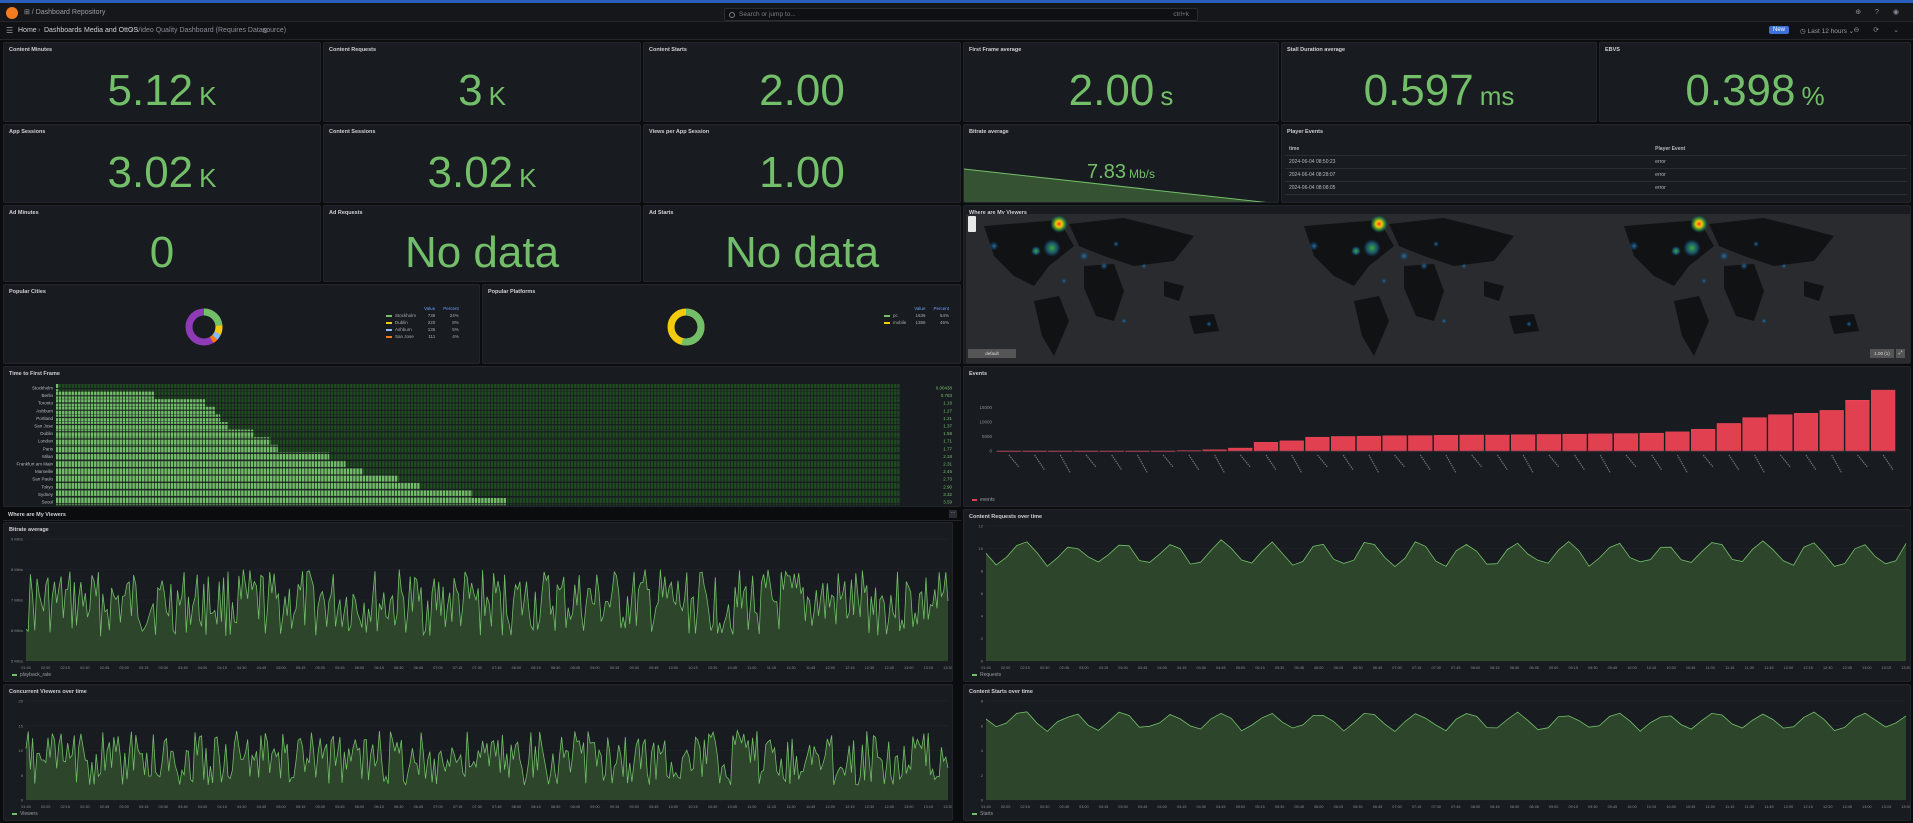 The height and width of the screenshot is (823, 1913). I want to click on legend-item: pc 1636 54%, so click(916, 315).